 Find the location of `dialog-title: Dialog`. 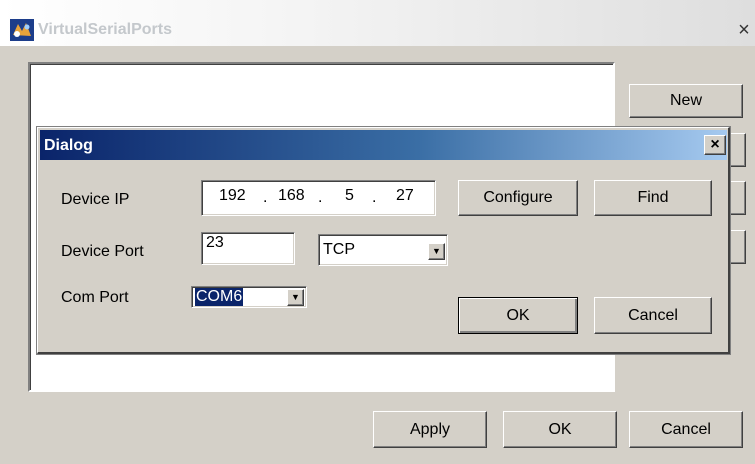

dialog-title: Dialog is located at coordinates (68, 145).